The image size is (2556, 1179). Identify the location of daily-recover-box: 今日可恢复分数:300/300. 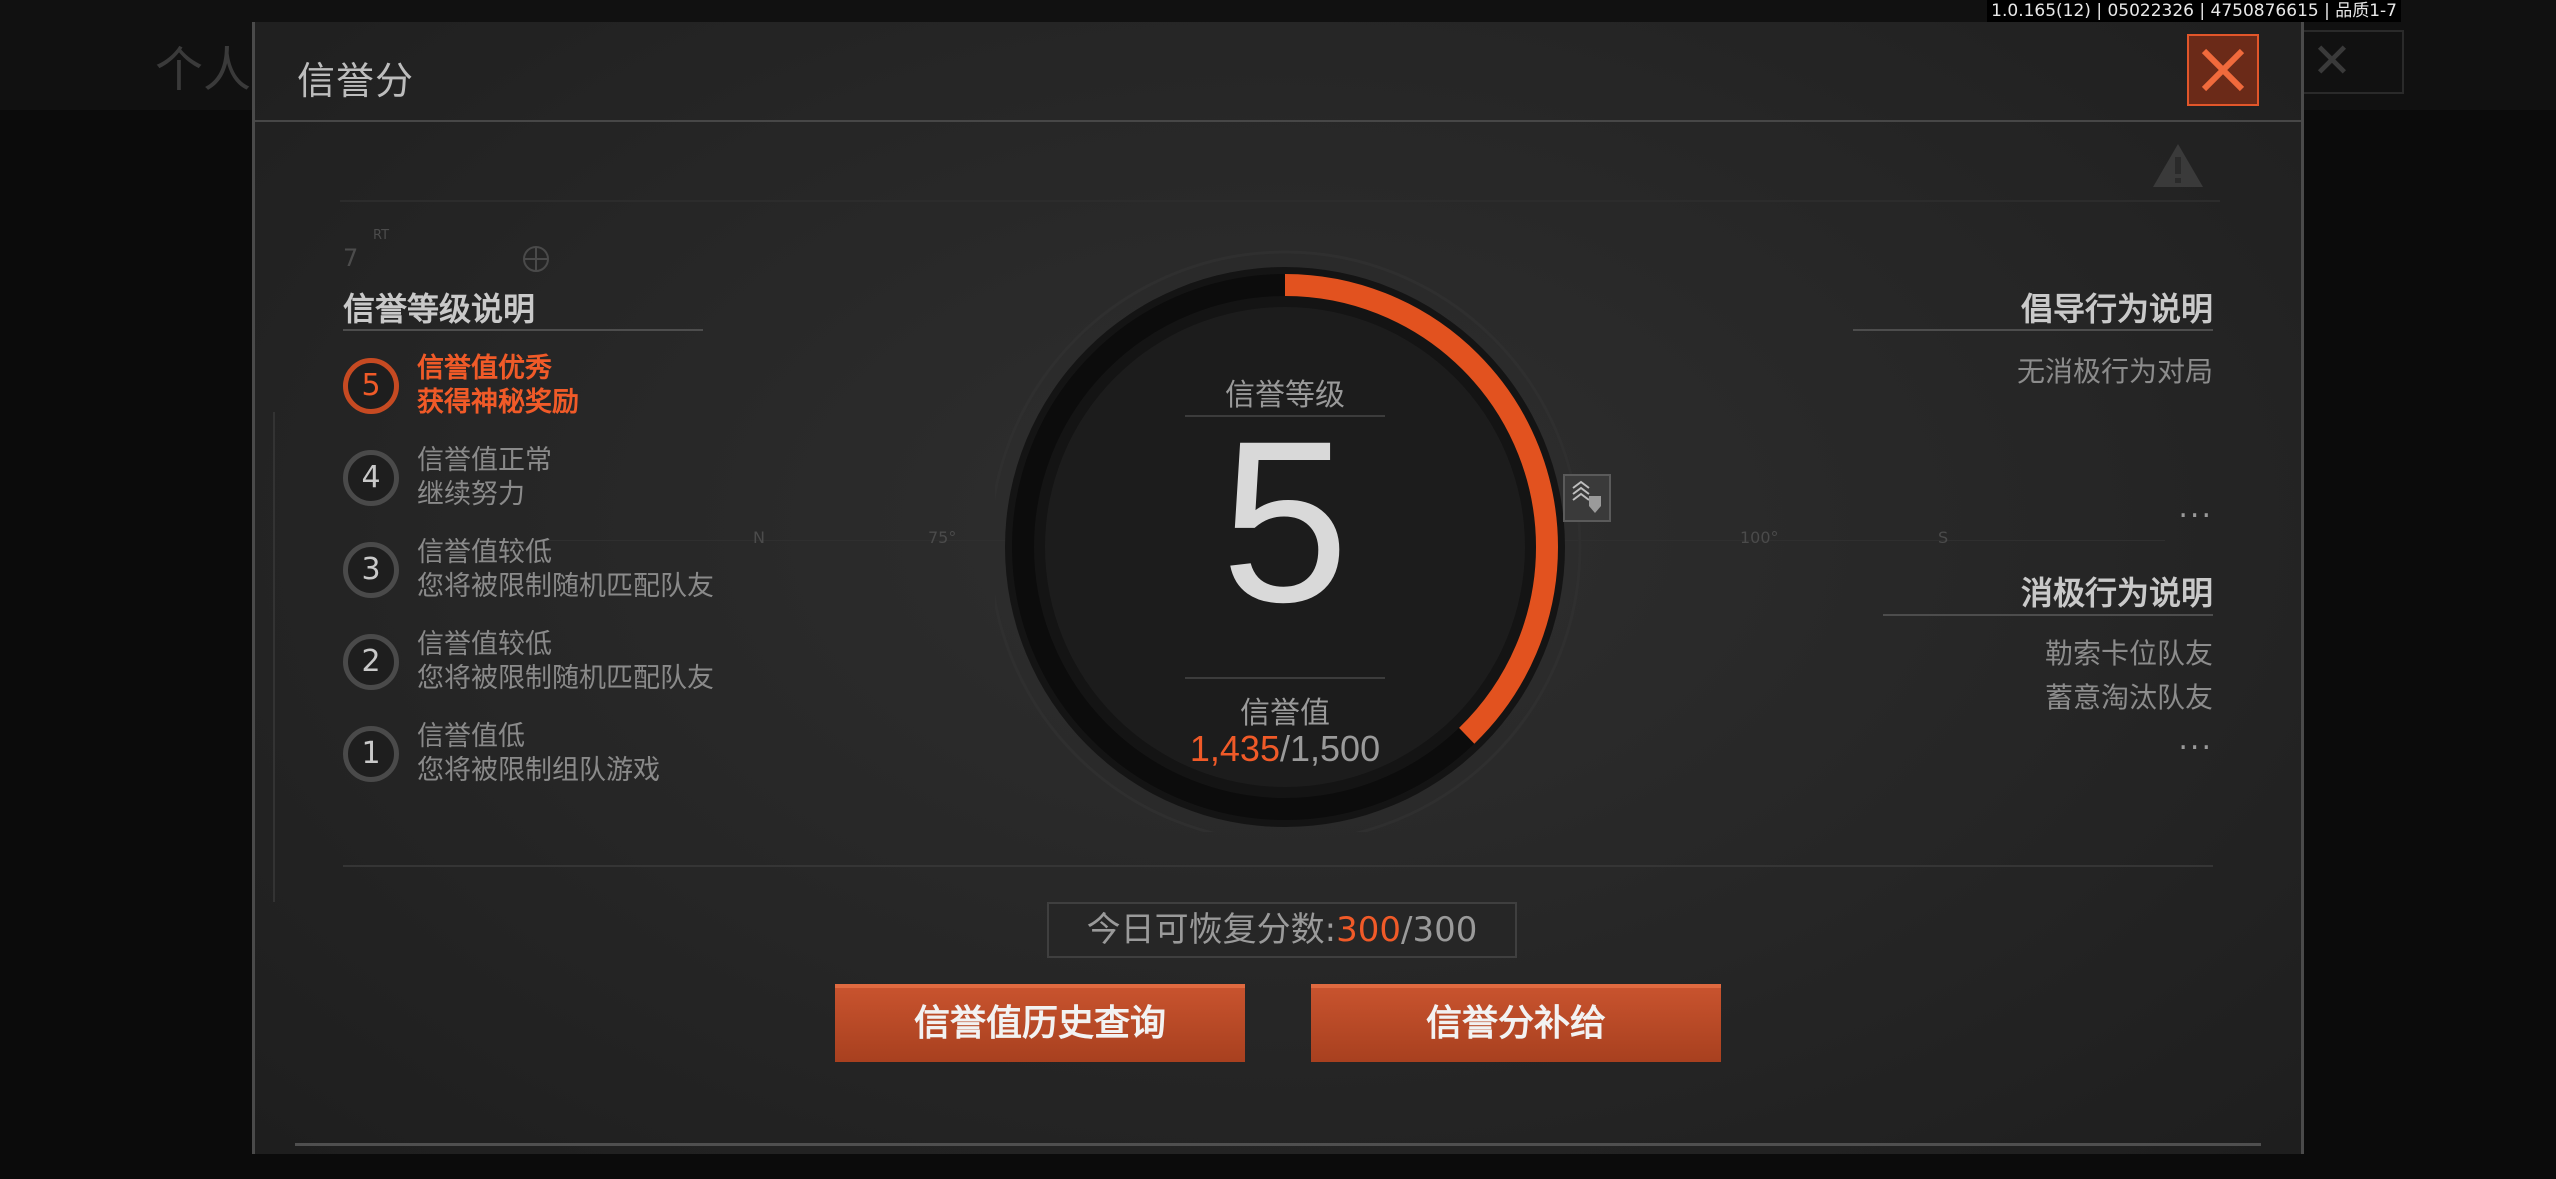
(1282, 930).